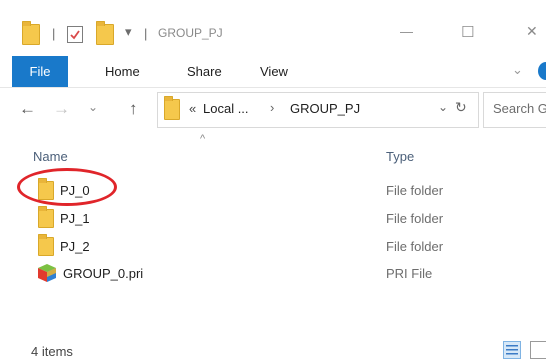 This screenshot has width=546, height=363. I want to click on maximize-button: ☐, so click(467, 32).